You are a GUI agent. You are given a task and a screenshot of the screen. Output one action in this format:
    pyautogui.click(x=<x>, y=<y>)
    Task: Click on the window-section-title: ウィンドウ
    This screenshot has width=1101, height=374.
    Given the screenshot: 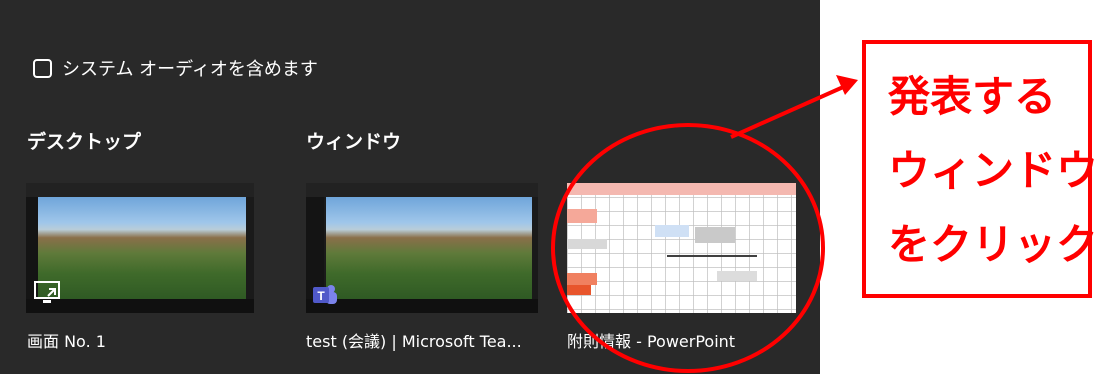 What is the action you would take?
    pyautogui.click(x=354, y=142)
    